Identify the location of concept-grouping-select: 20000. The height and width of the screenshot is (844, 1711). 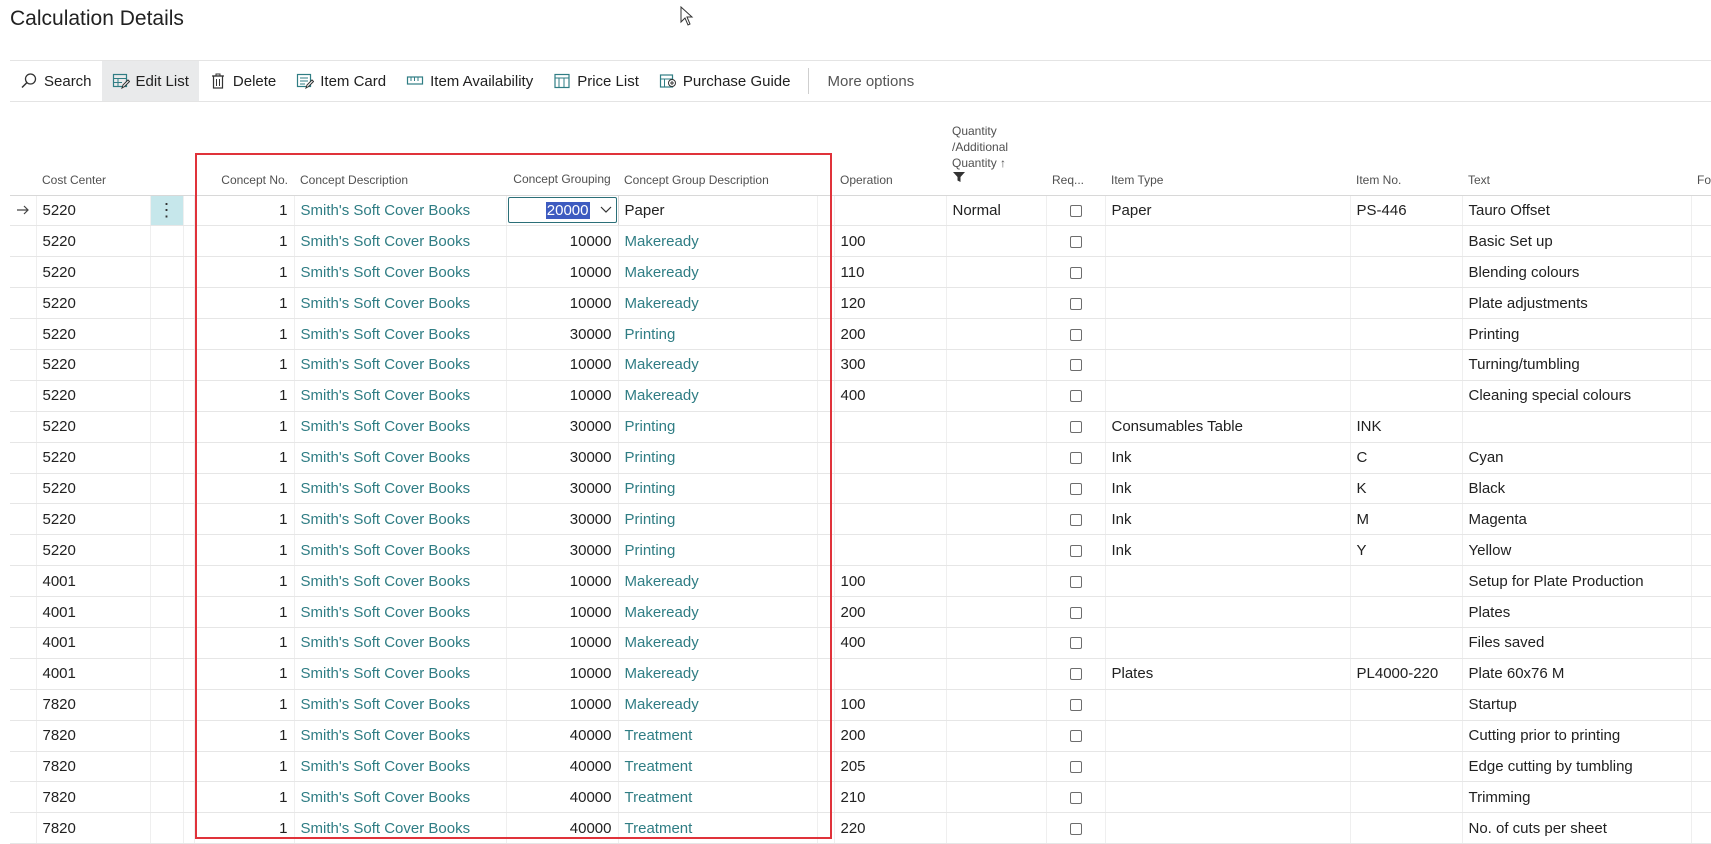
(562, 210).